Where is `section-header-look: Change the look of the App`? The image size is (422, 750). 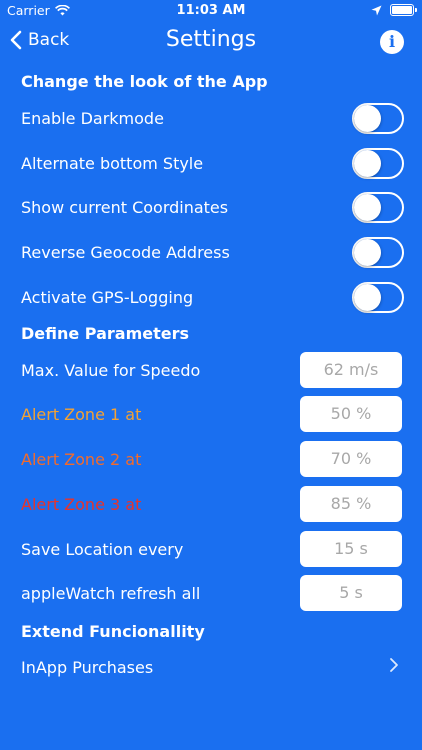 section-header-look: Change the look of the App is located at coordinates (144, 81).